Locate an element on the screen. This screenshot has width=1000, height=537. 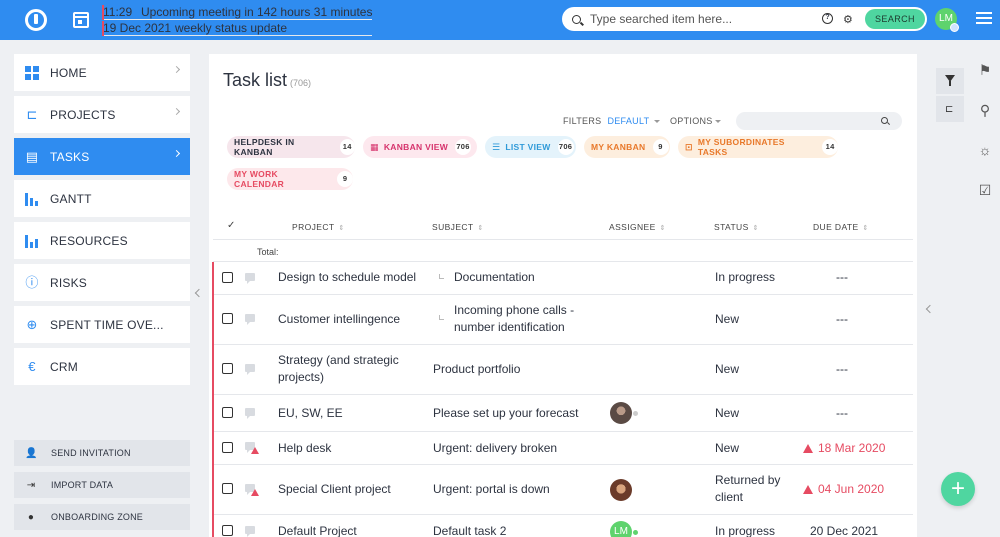
select-all-check: ✓ is located at coordinates (231, 225).